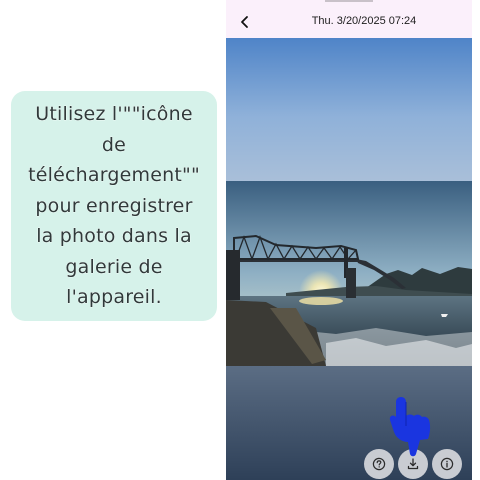 This screenshot has width=480, height=480. Describe the element at coordinates (349, 1) in the screenshot. I see `status-notch` at that location.